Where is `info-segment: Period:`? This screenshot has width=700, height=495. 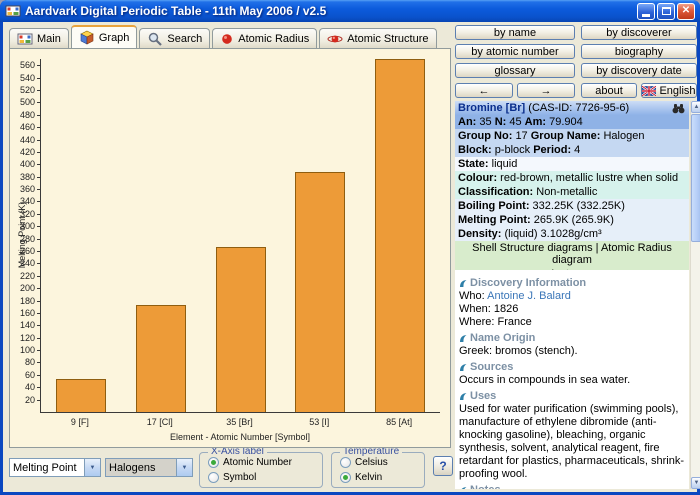
info-segment: Period: is located at coordinates (554, 150).